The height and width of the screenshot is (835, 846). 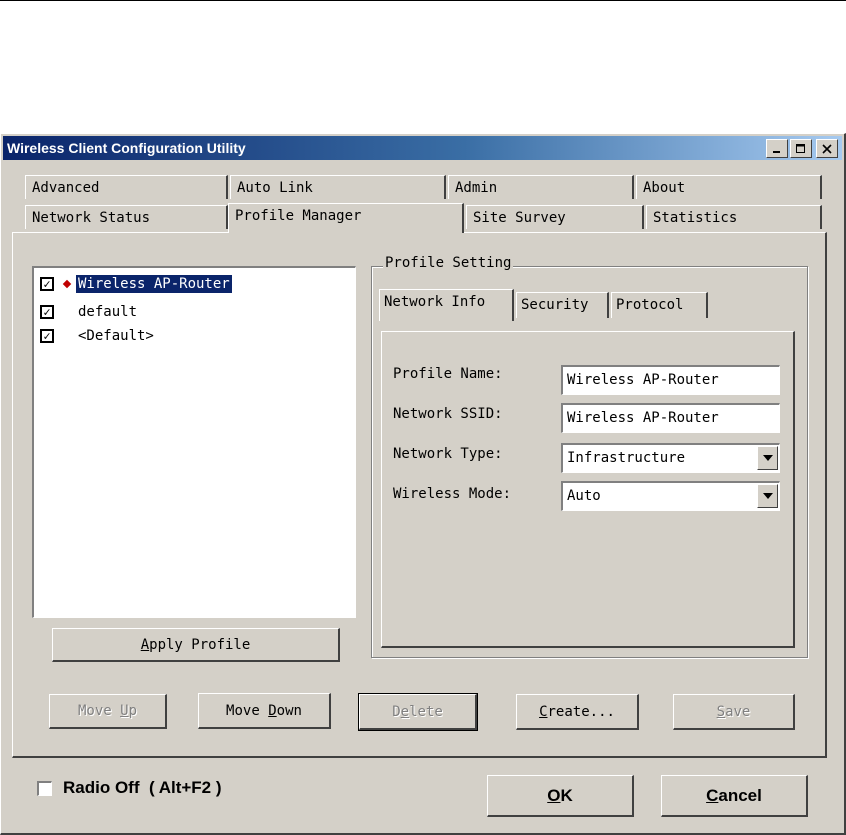 What do you see at coordinates (126, 148) in the screenshot?
I see `window-title: Wireless Client Configuration Utility` at bounding box center [126, 148].